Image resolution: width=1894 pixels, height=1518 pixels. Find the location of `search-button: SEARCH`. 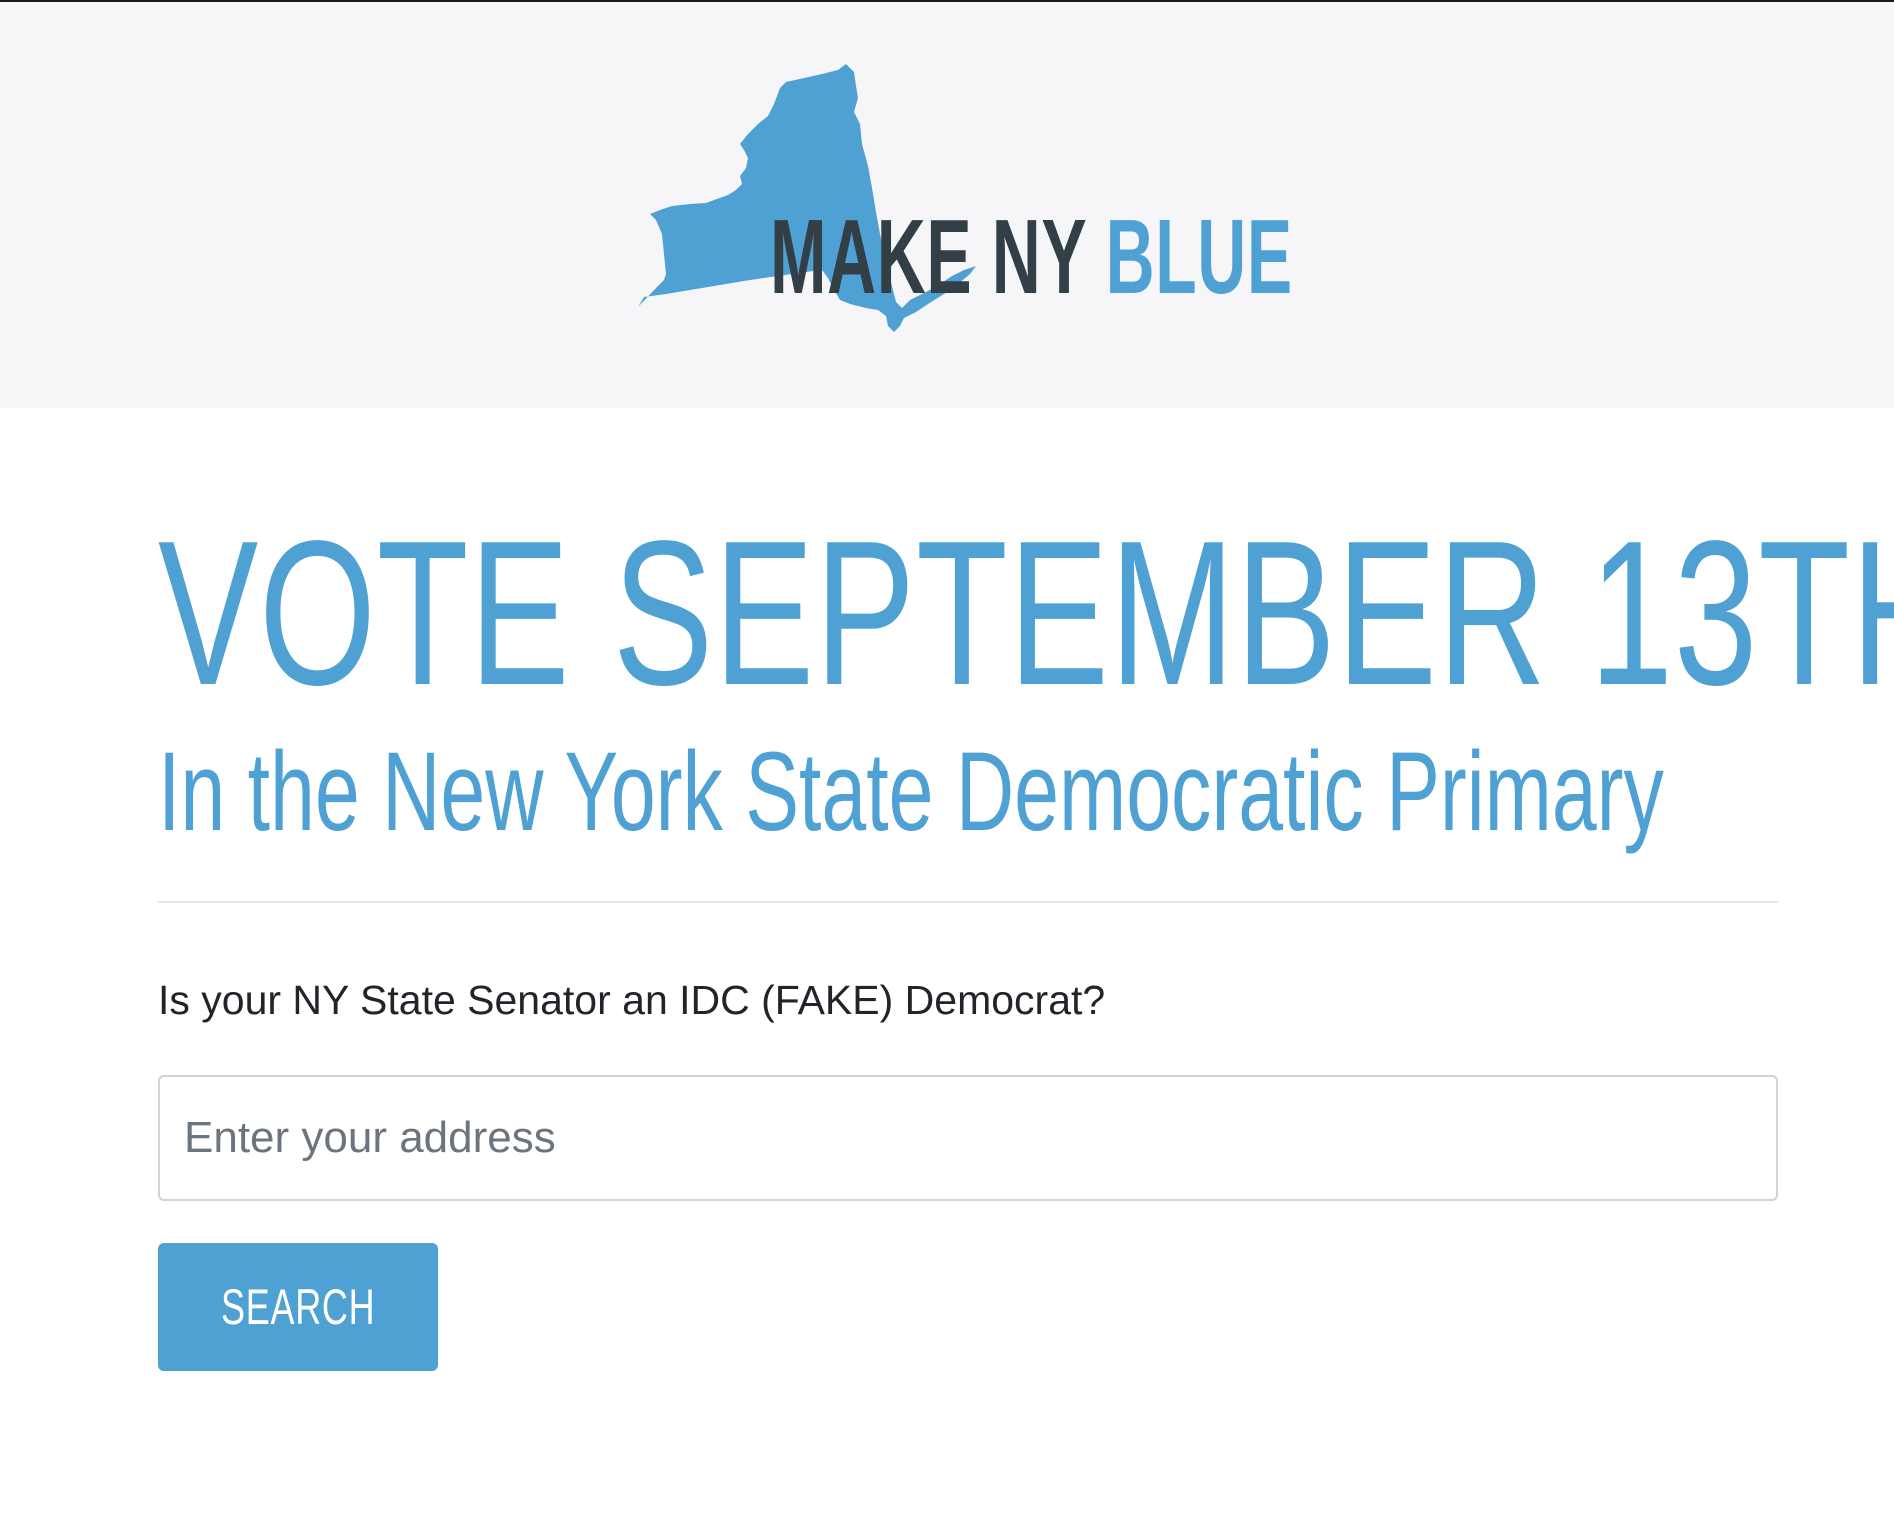

search-button: SEARCH is located at coordinates (298, 1307).